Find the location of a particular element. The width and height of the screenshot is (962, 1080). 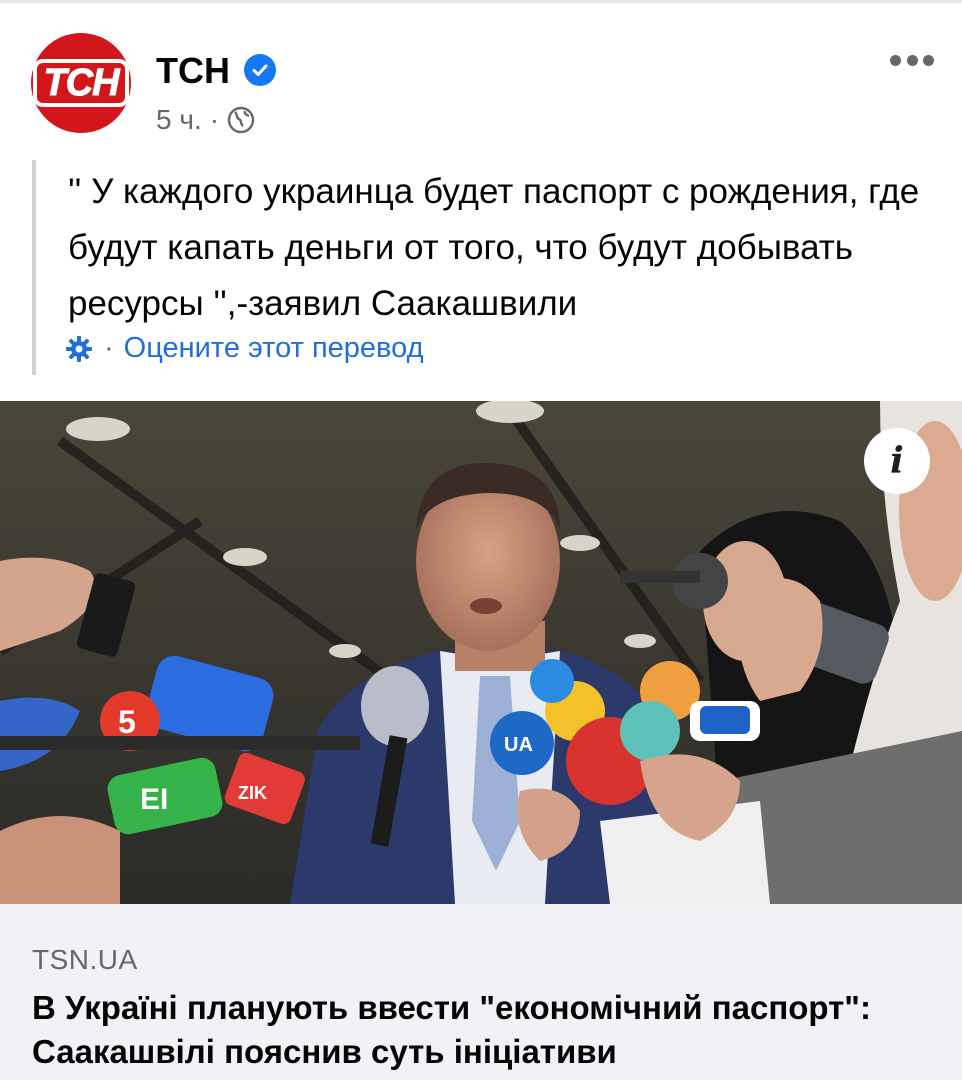

info-glyph: i is located at coordinates (897, 461).